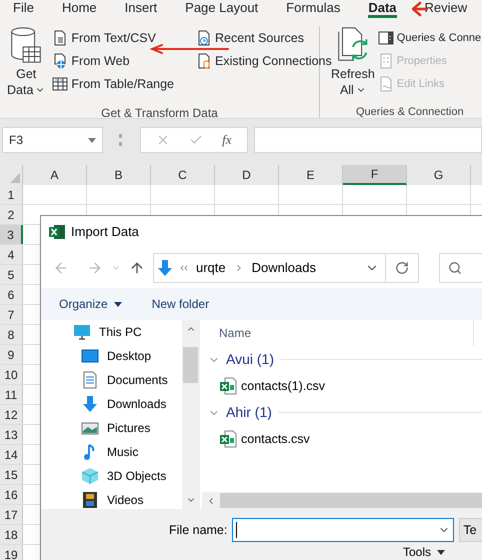 The height and width of the screenshot is (560, 482). What do you see at coordinates (11, 254) in the screenshot?
I see `row-header: 4` at bounding box center [11, 254].